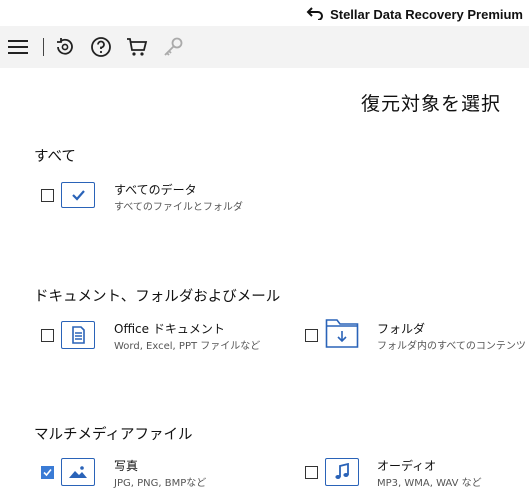 This screenshot has height=499, width=529. What do you see at coordinates (311, 472) in the screenshot?
I see `audio-checkbox` at bounding box center [311, 472].